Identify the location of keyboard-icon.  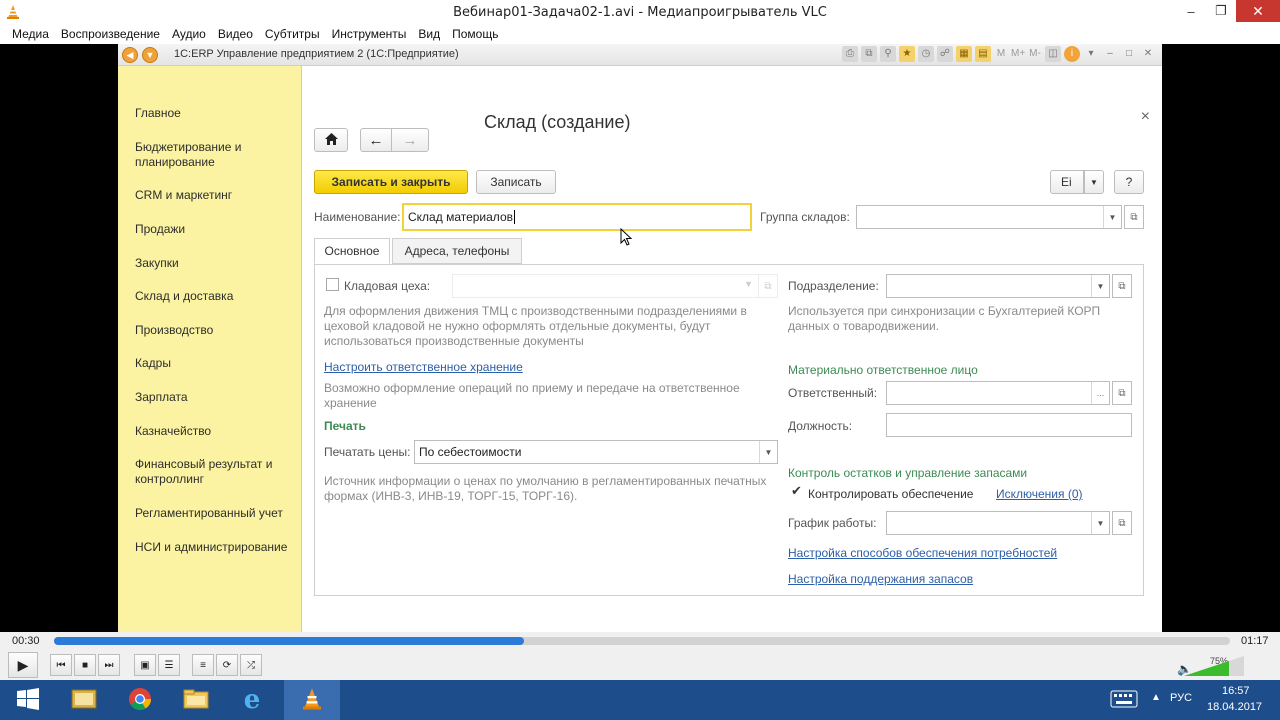
(1124, 700).